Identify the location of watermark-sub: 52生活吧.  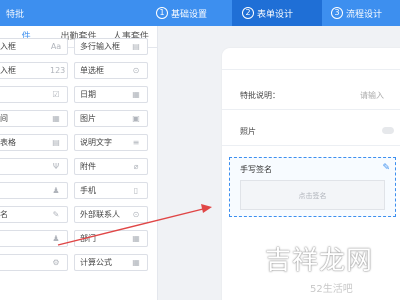
(331, 289).